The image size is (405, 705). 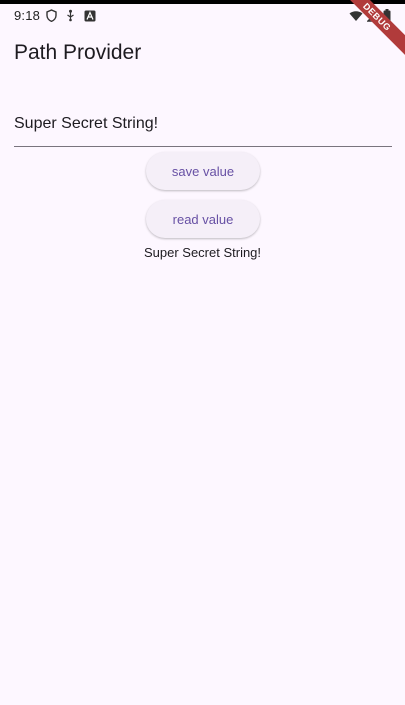 What do you see at coordinates (202, 252) in the screenshot?
I see `read-result-text: Super Secret String!` at bounding box center [202, 252].